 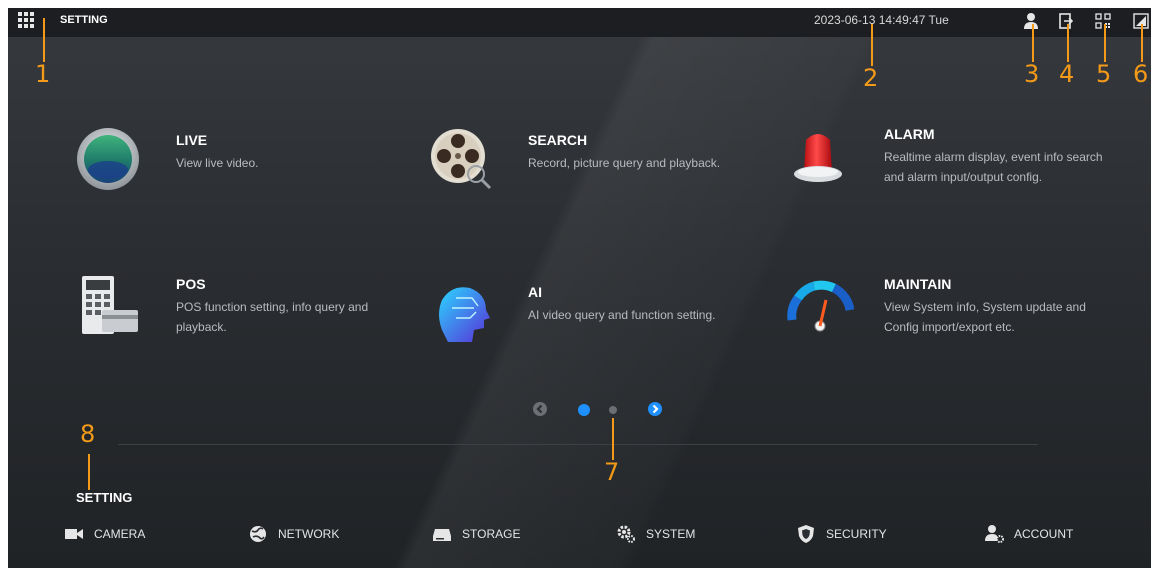 What do you see at coordinates (872, 45) in the screenshot?
I see `annotation-2-line` at bounding box center [872, 45].